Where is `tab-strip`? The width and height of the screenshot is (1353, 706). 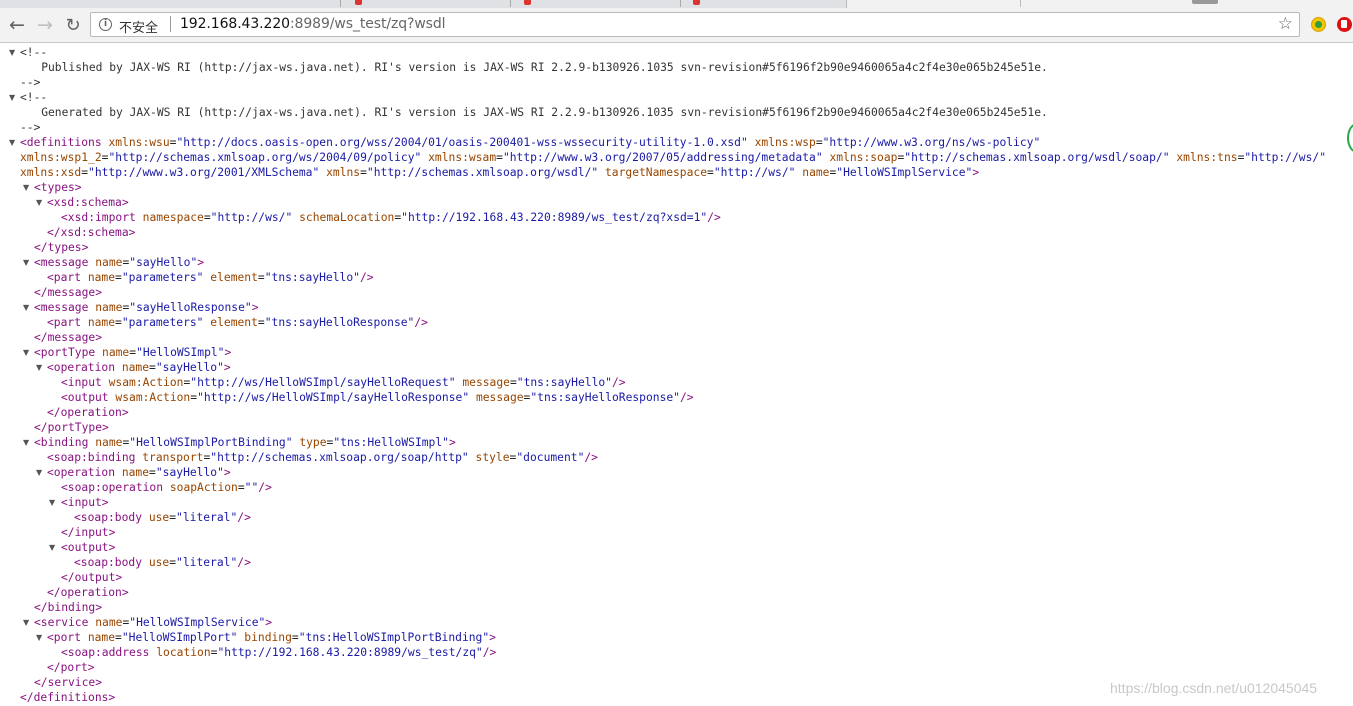
tab-strip is located at coordinates (676, 4).